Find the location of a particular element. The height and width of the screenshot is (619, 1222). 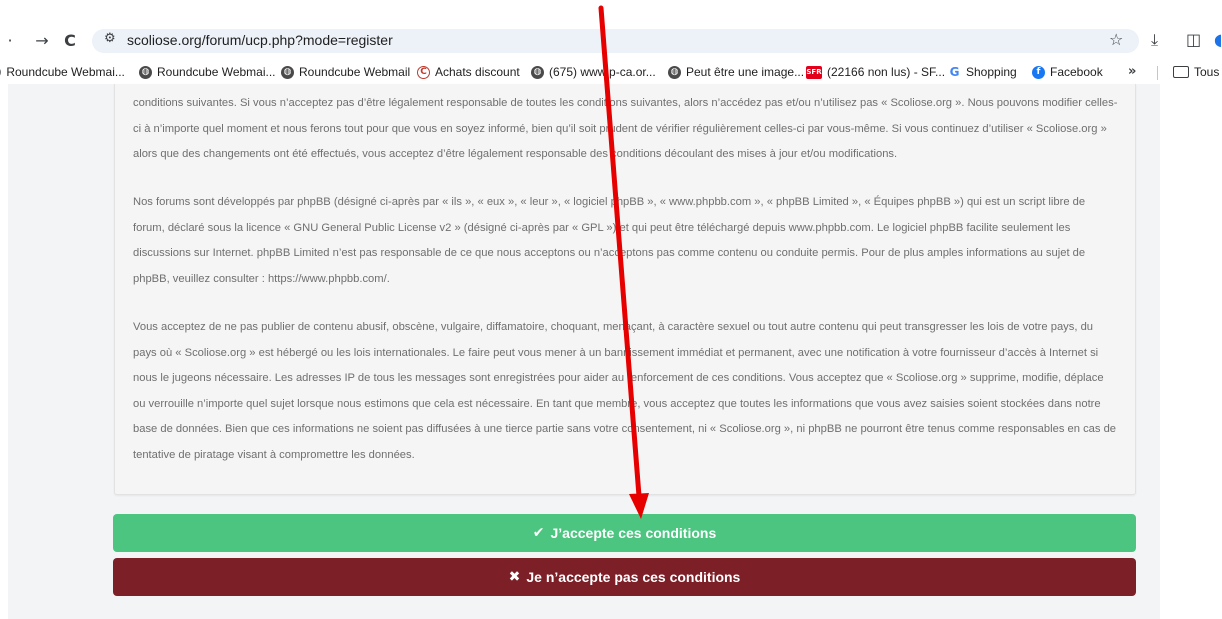

sfr-icon: SFR is located at coordinates (814, 72).